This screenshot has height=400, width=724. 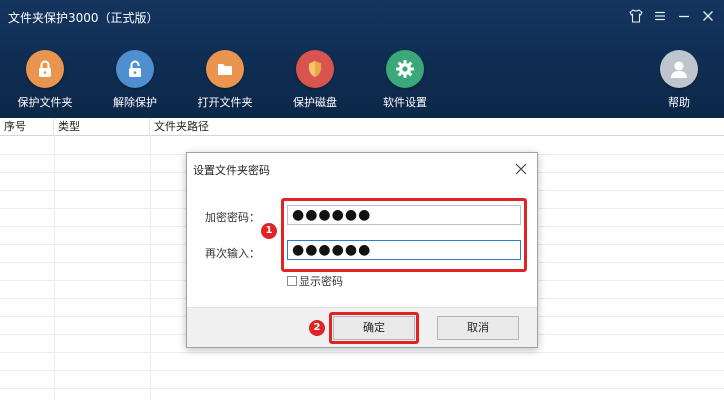 I want to click on confirm-password-label: 再次输入：, so click(x=232, y=253).